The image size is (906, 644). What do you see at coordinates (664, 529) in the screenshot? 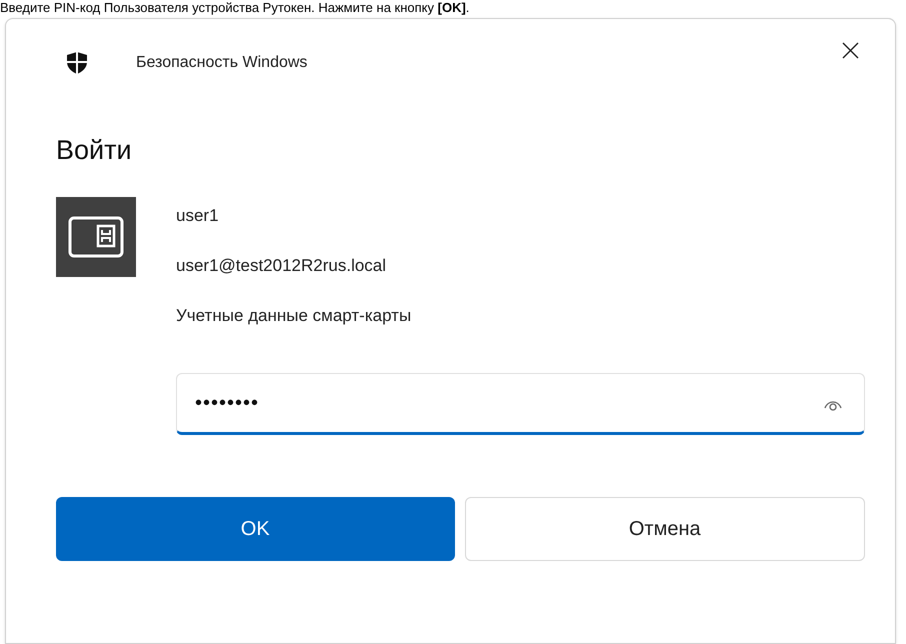
I see `cancel-button: Отмена` at bounding box center [664, 529].